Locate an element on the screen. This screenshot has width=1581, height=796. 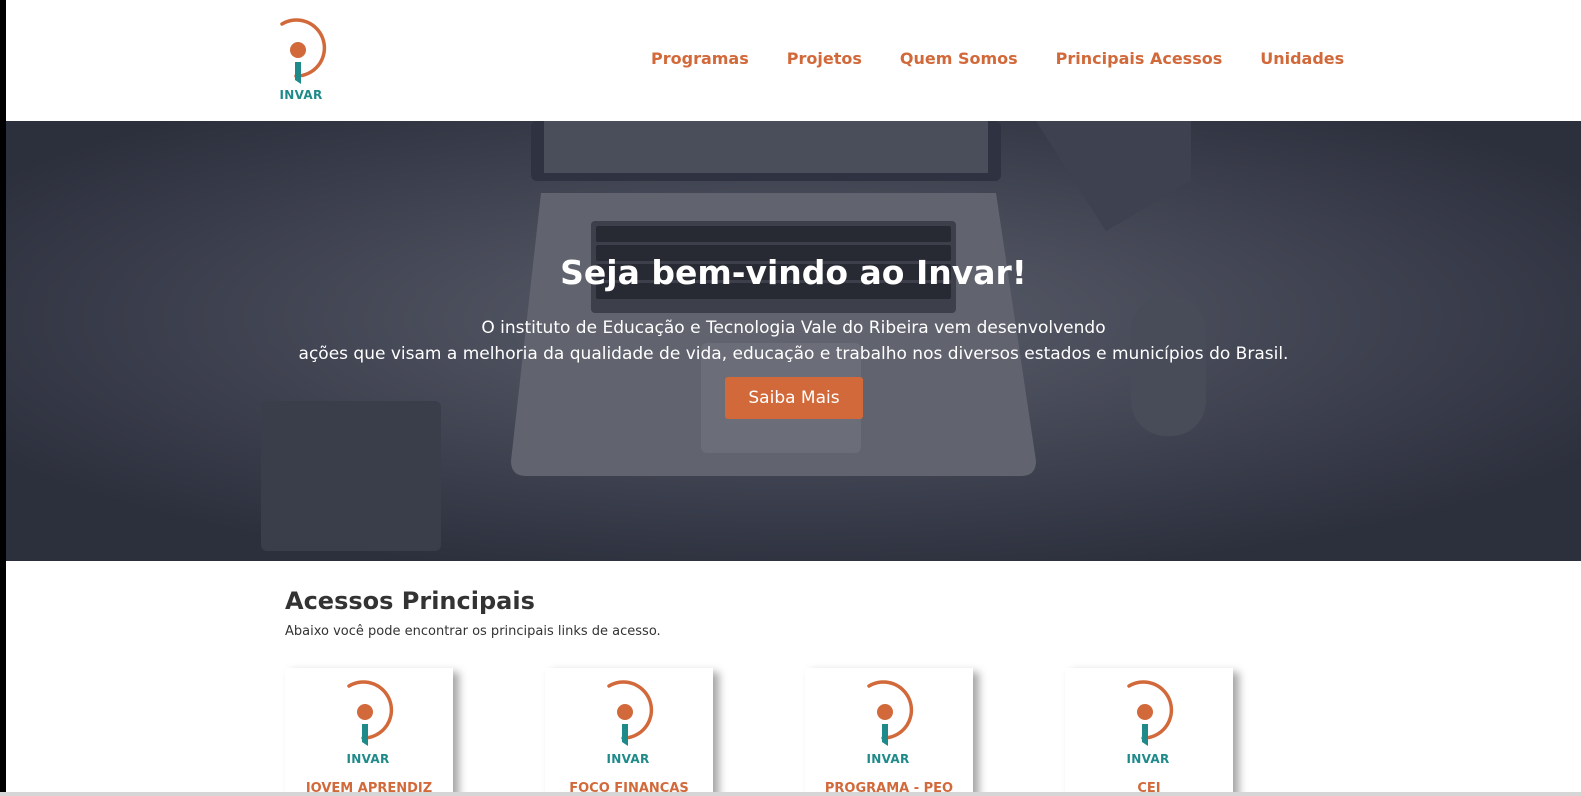
hero-title: Seja bem-vindo ao Invar! is located at coordinates (793, 272).